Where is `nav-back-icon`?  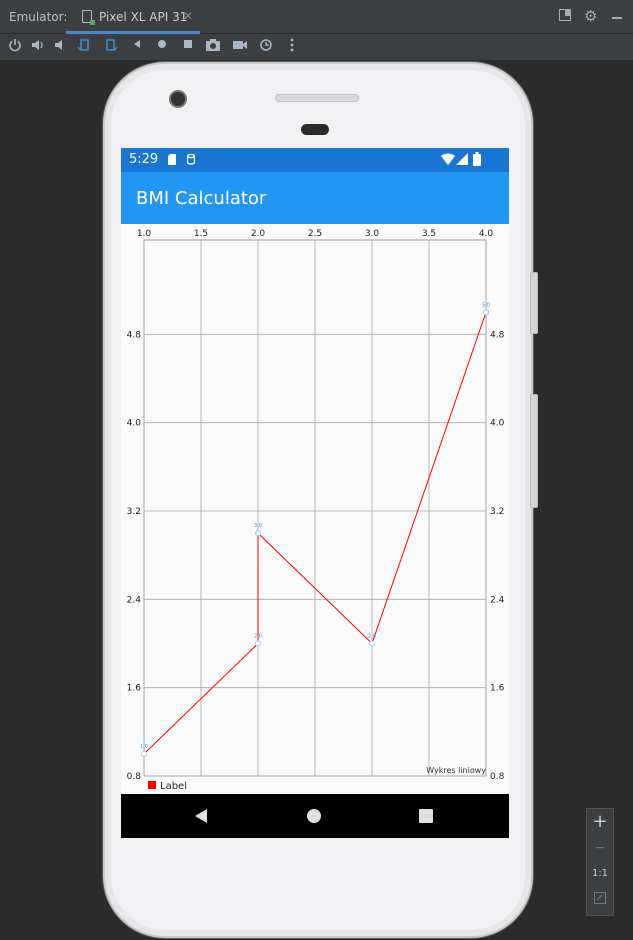 nav-back-icon is located at coordinates (201, 816).